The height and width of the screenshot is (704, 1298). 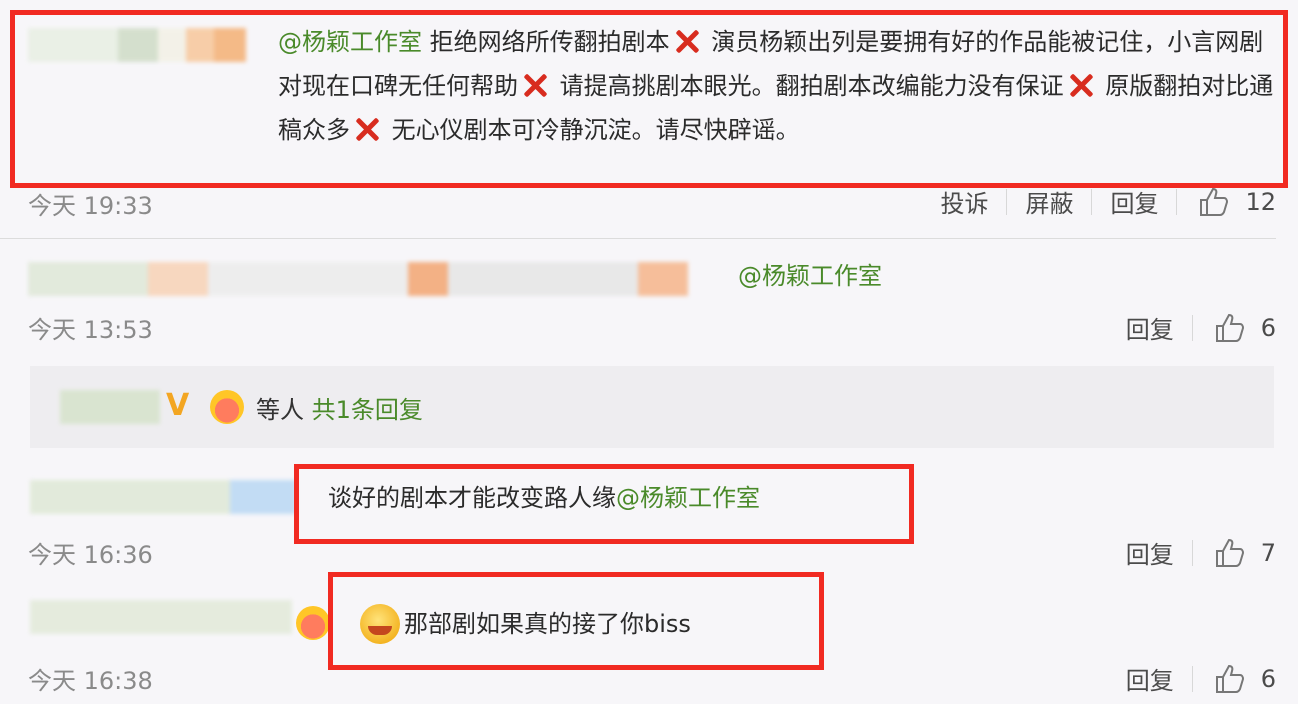 I want to click on like-button: 7, so click(x=1234, y=553).